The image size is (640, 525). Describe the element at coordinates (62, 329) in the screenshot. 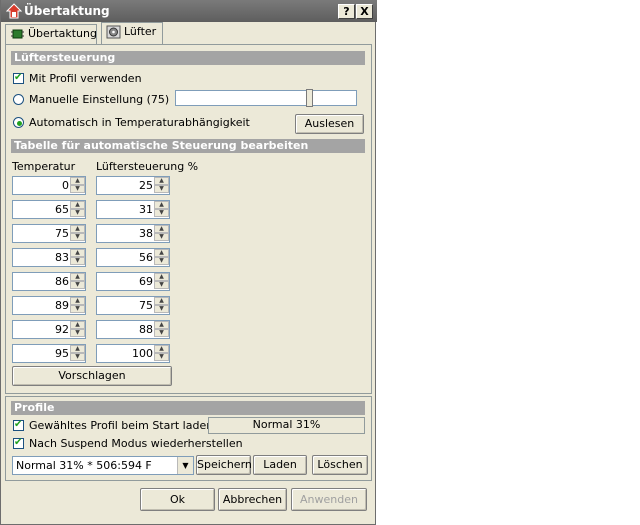

I see `temperature-value: 92` at that location.